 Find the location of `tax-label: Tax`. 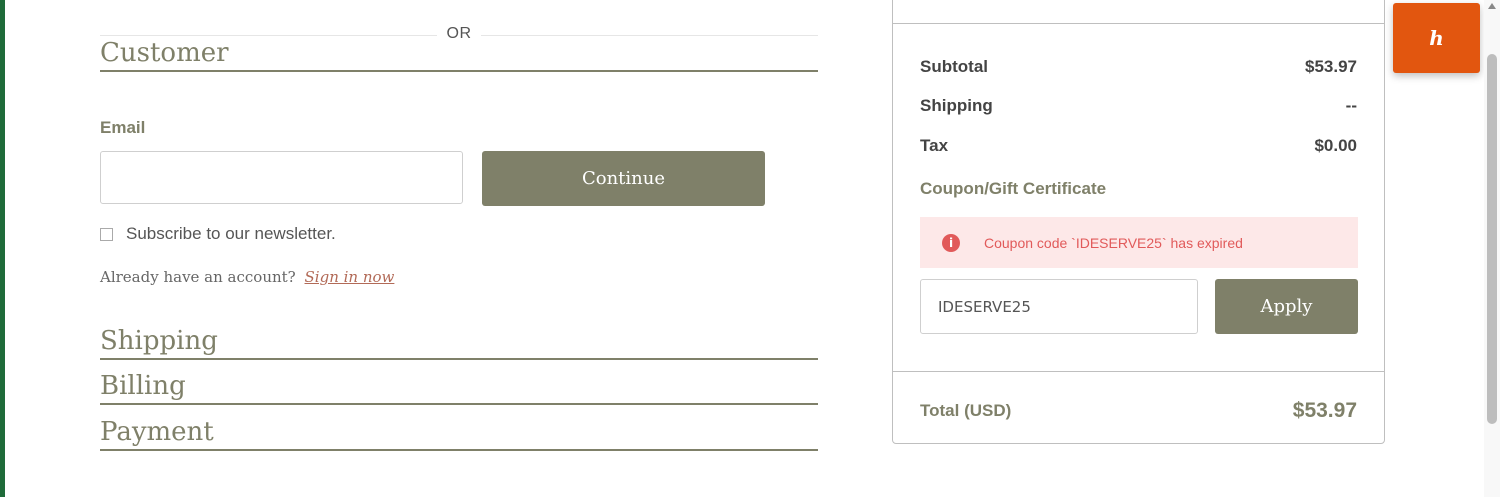

tax-label: Tax is located at coordinates (934, 145).